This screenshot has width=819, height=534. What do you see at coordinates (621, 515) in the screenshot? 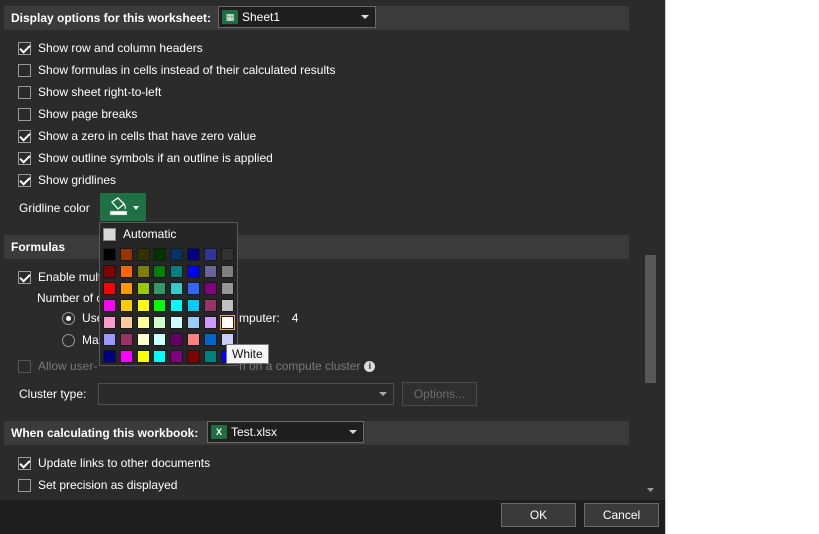
I see `cancel-button: Cancel` at bounding box center [621, 515].